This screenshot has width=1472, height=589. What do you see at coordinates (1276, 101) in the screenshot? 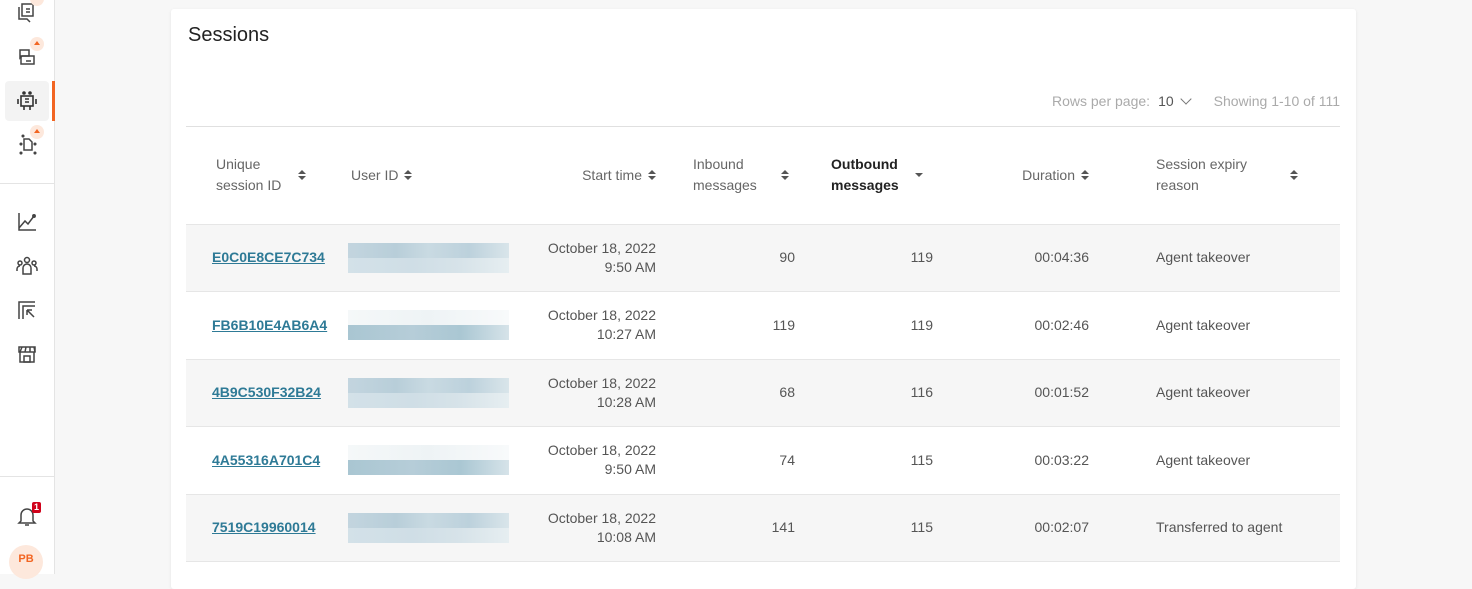
I see `showing-count: Showing 1-10 of 111` at bounding box center [1276, 101].